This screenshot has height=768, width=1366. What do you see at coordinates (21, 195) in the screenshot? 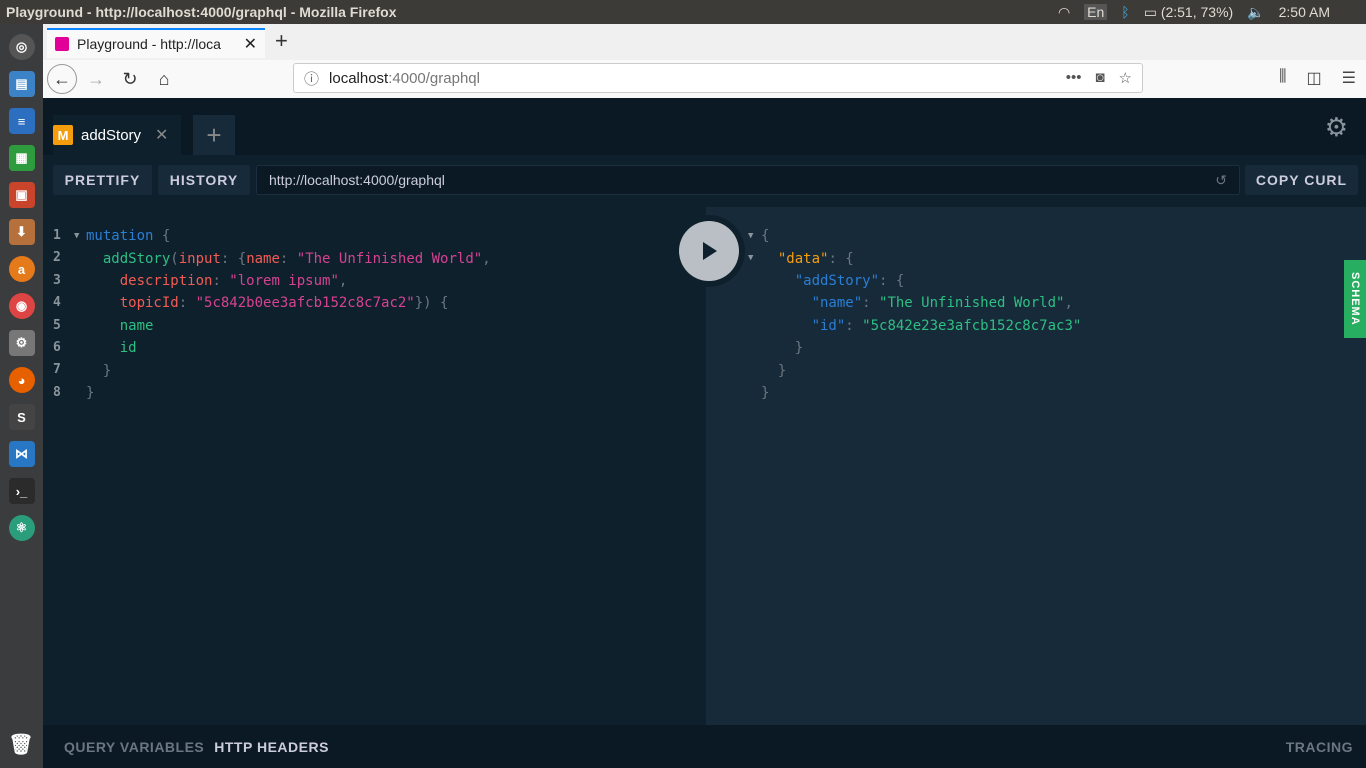
I see `impress-icon: ▣` at bounding box center [21, 195].